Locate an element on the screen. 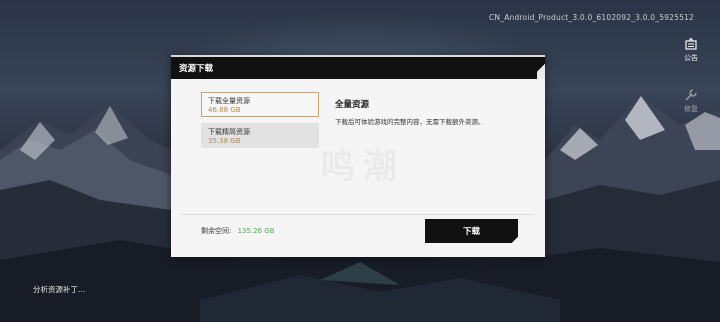  remaining-space-label: 剩余空间: is located at coordinates (216, 231).